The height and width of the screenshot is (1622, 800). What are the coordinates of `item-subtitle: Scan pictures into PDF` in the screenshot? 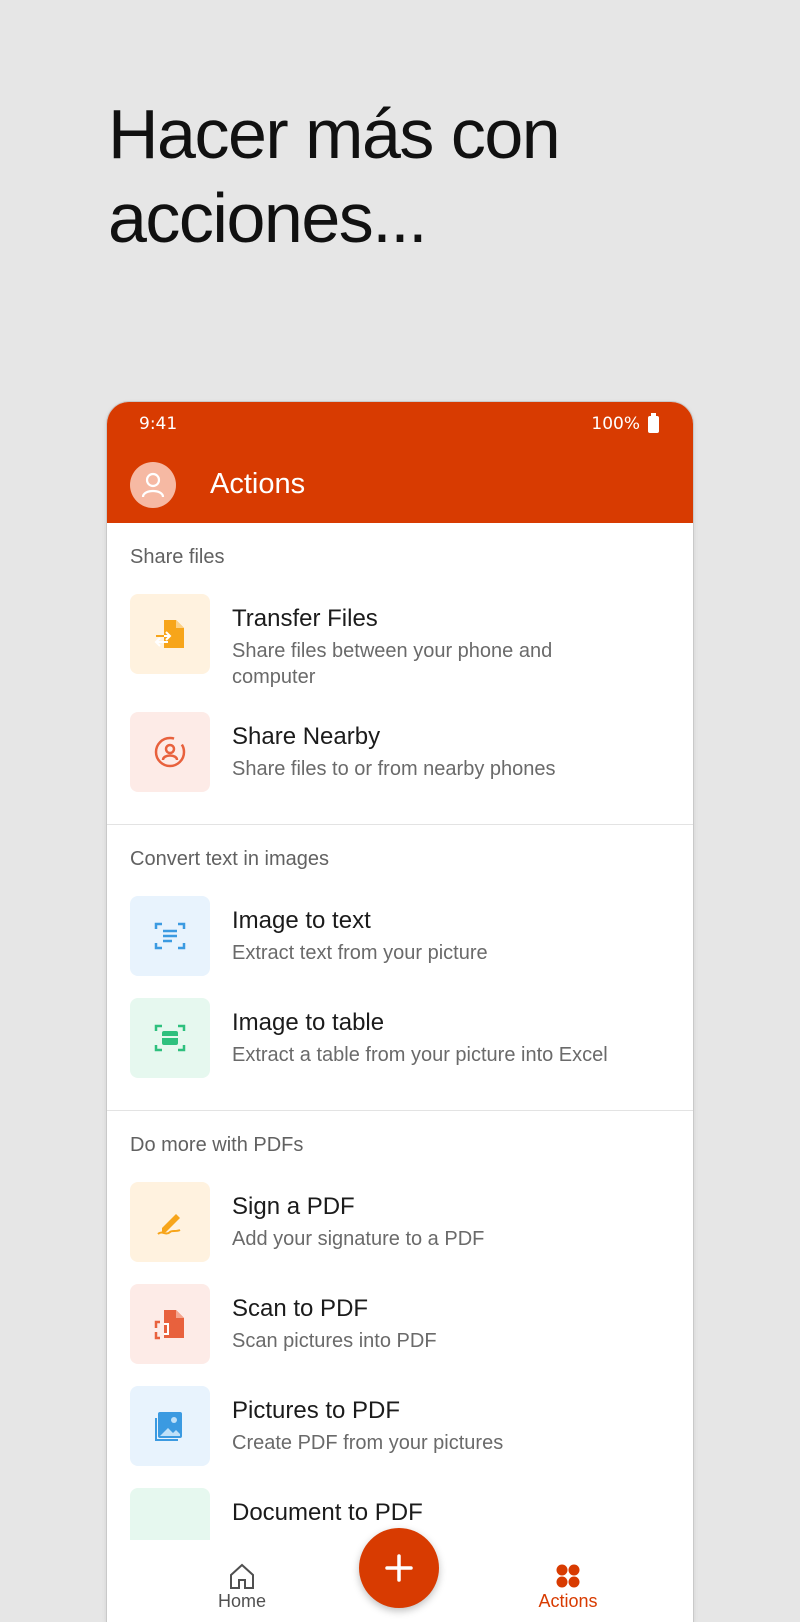 It's located at (334, 1341).